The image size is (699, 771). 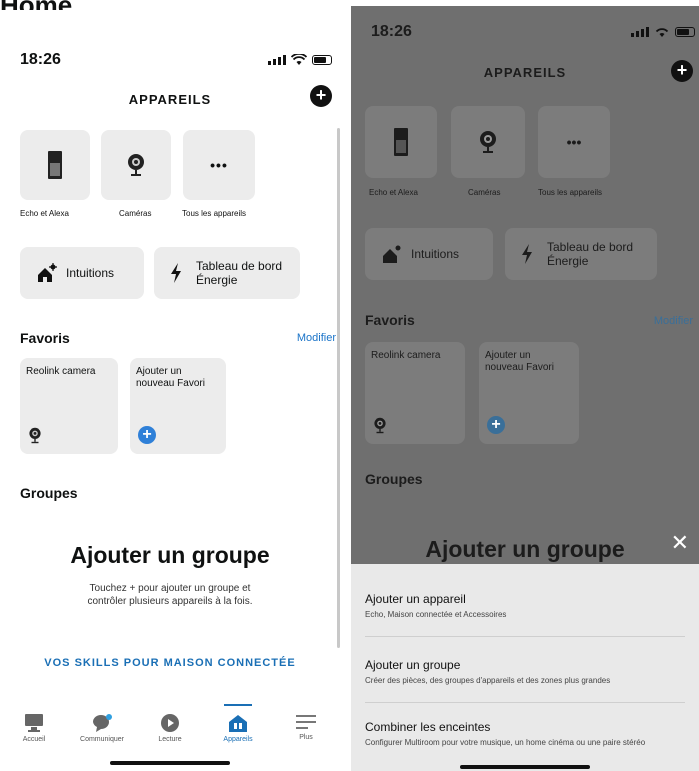 What do you see at coordinates (90, 273) in the screenshot?
I see `intuitions-label: Intuitions` at bounding box center [90, 273].